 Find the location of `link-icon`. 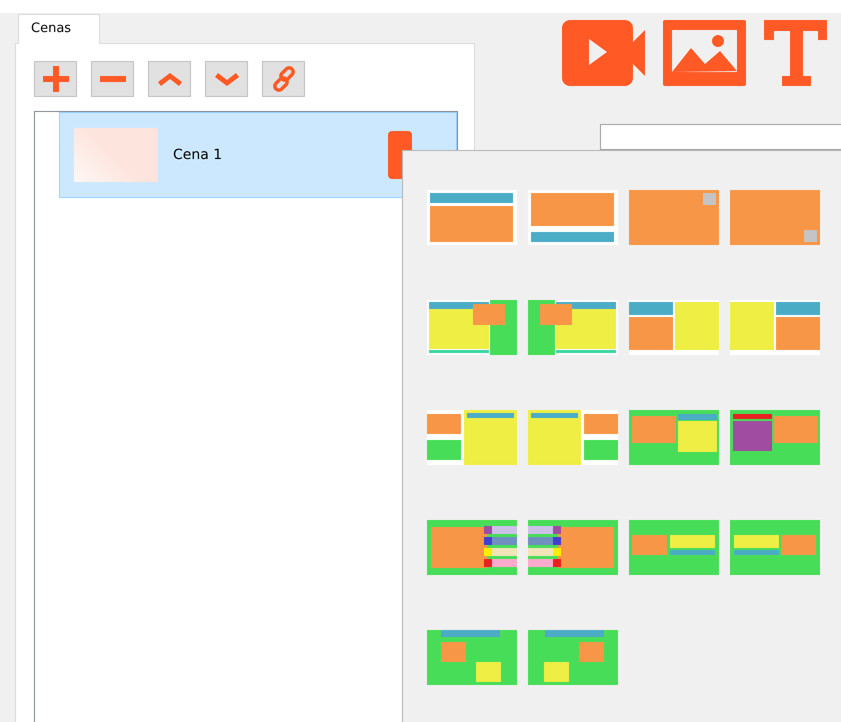

link-icon is located at coordinates (283, 79).